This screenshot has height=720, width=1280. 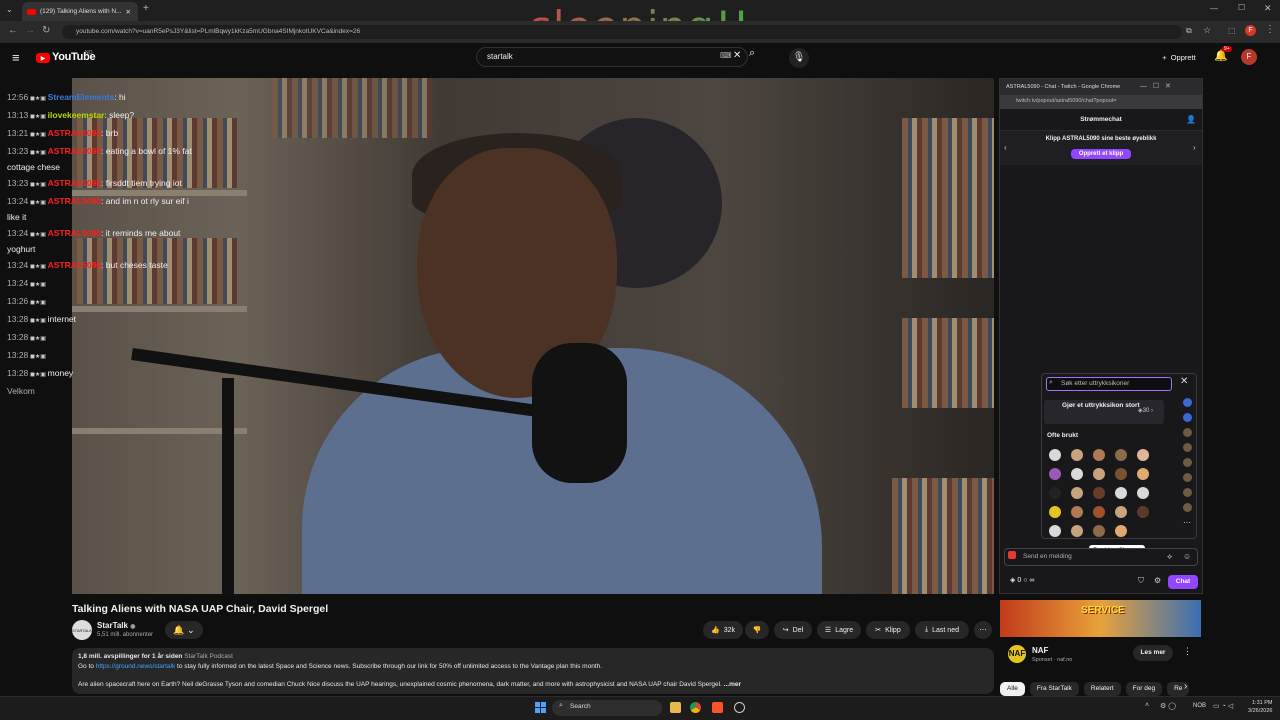 I want to click on show-more-link: ...mer, so click(x=732, y=684).